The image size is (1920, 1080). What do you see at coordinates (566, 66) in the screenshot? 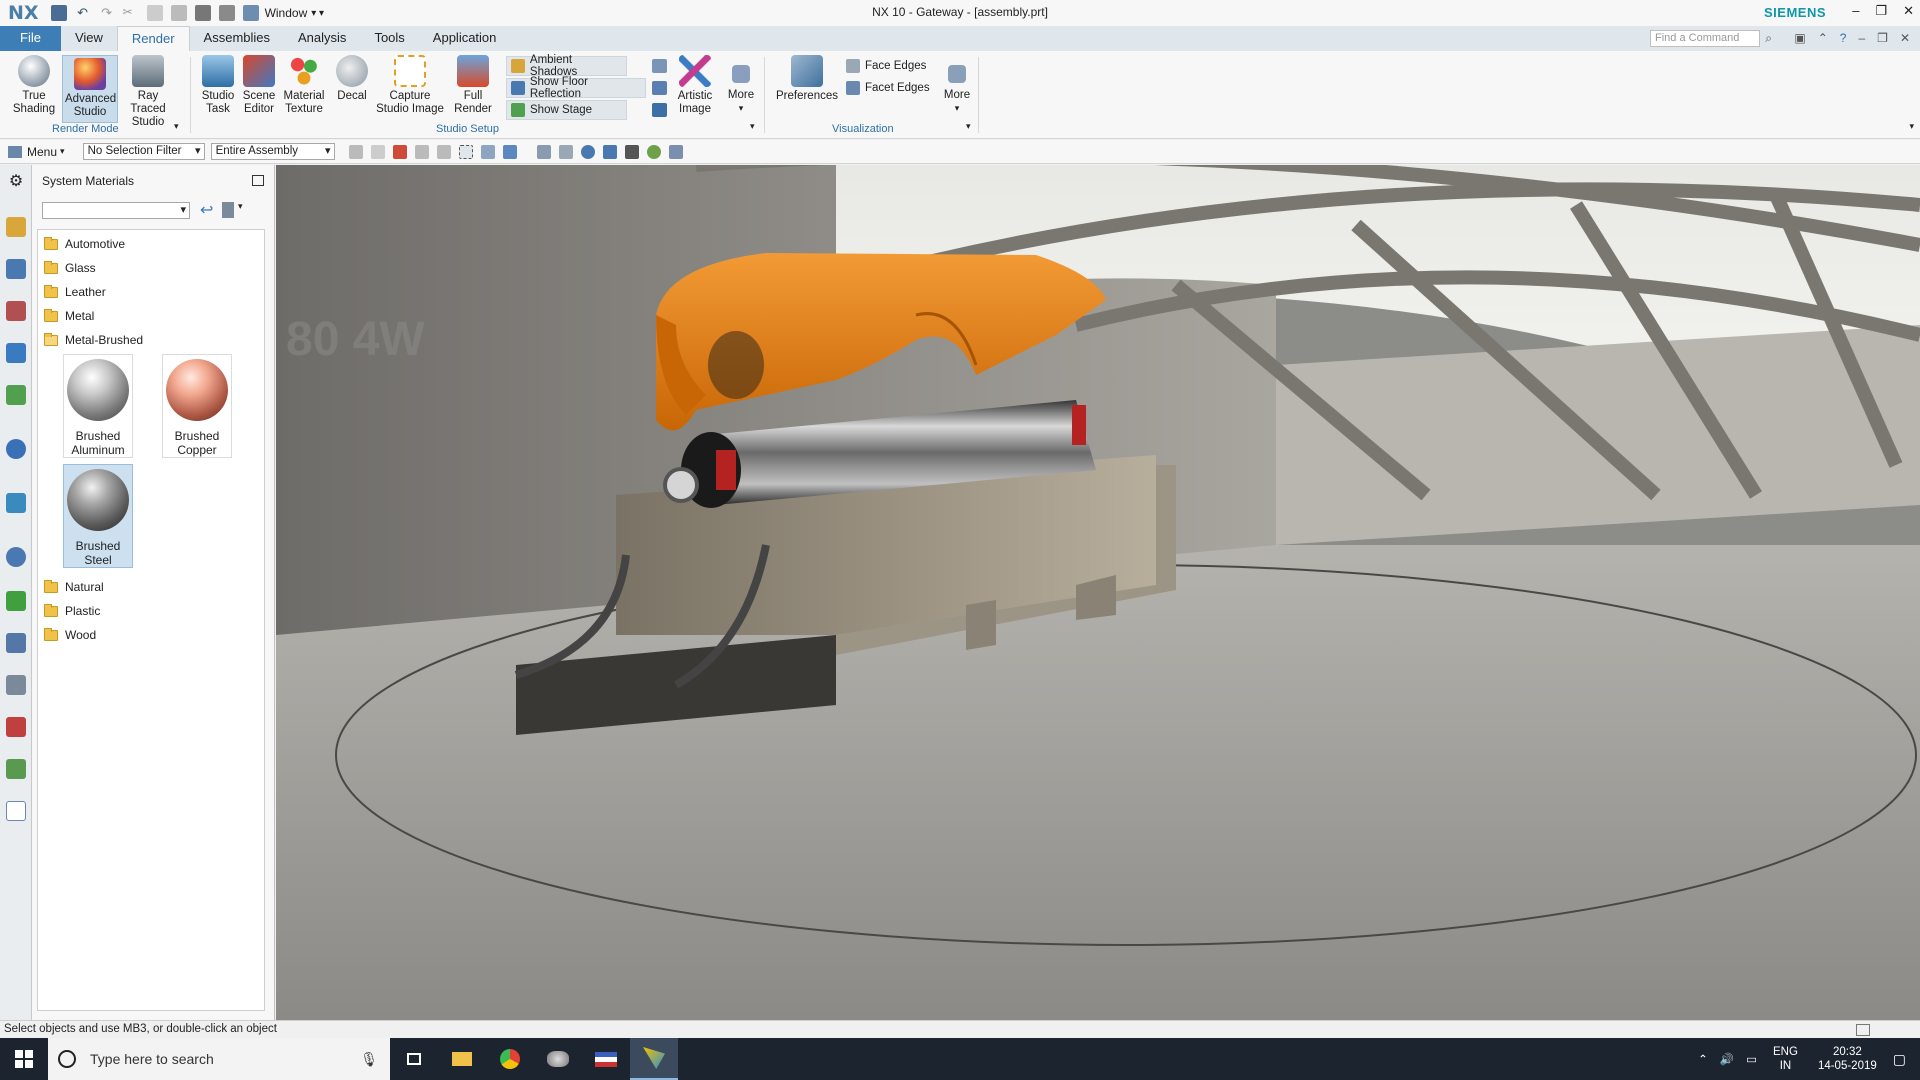
I see `ambient-shadows-toggle: Ambient Shadows` at bounding box center [566, 66].